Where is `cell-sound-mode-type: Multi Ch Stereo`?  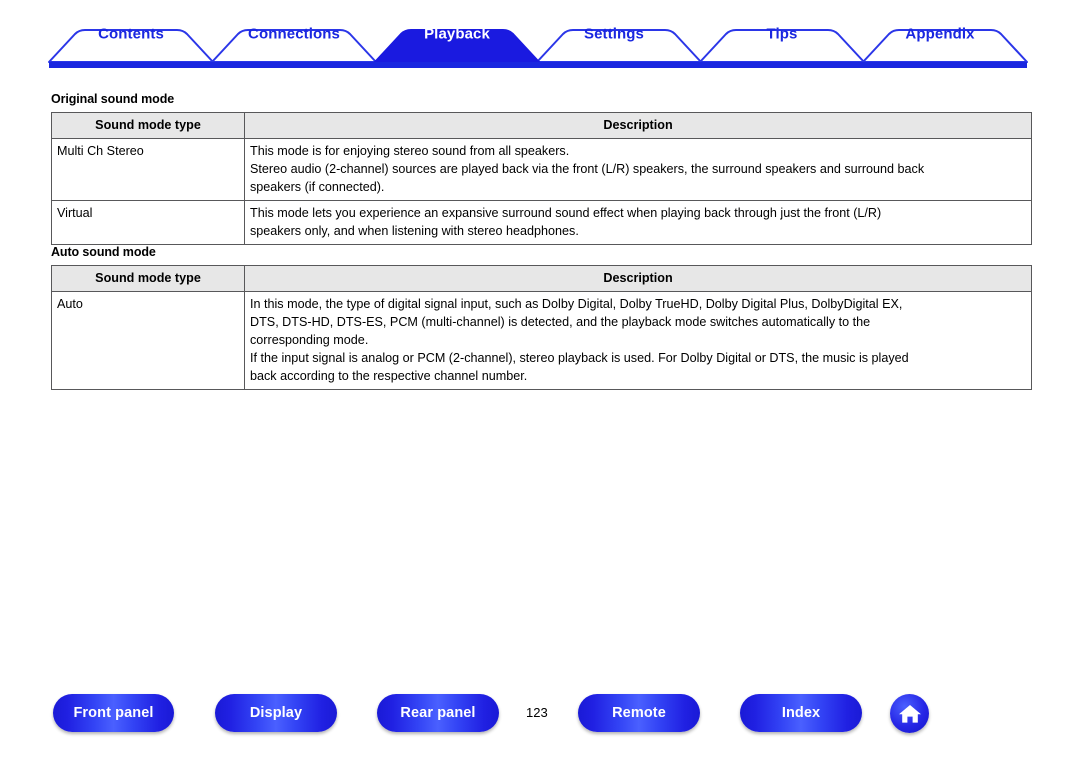 cell-sound-mode-type: Multi Ch Stereo is located at coordinates (148, 170).